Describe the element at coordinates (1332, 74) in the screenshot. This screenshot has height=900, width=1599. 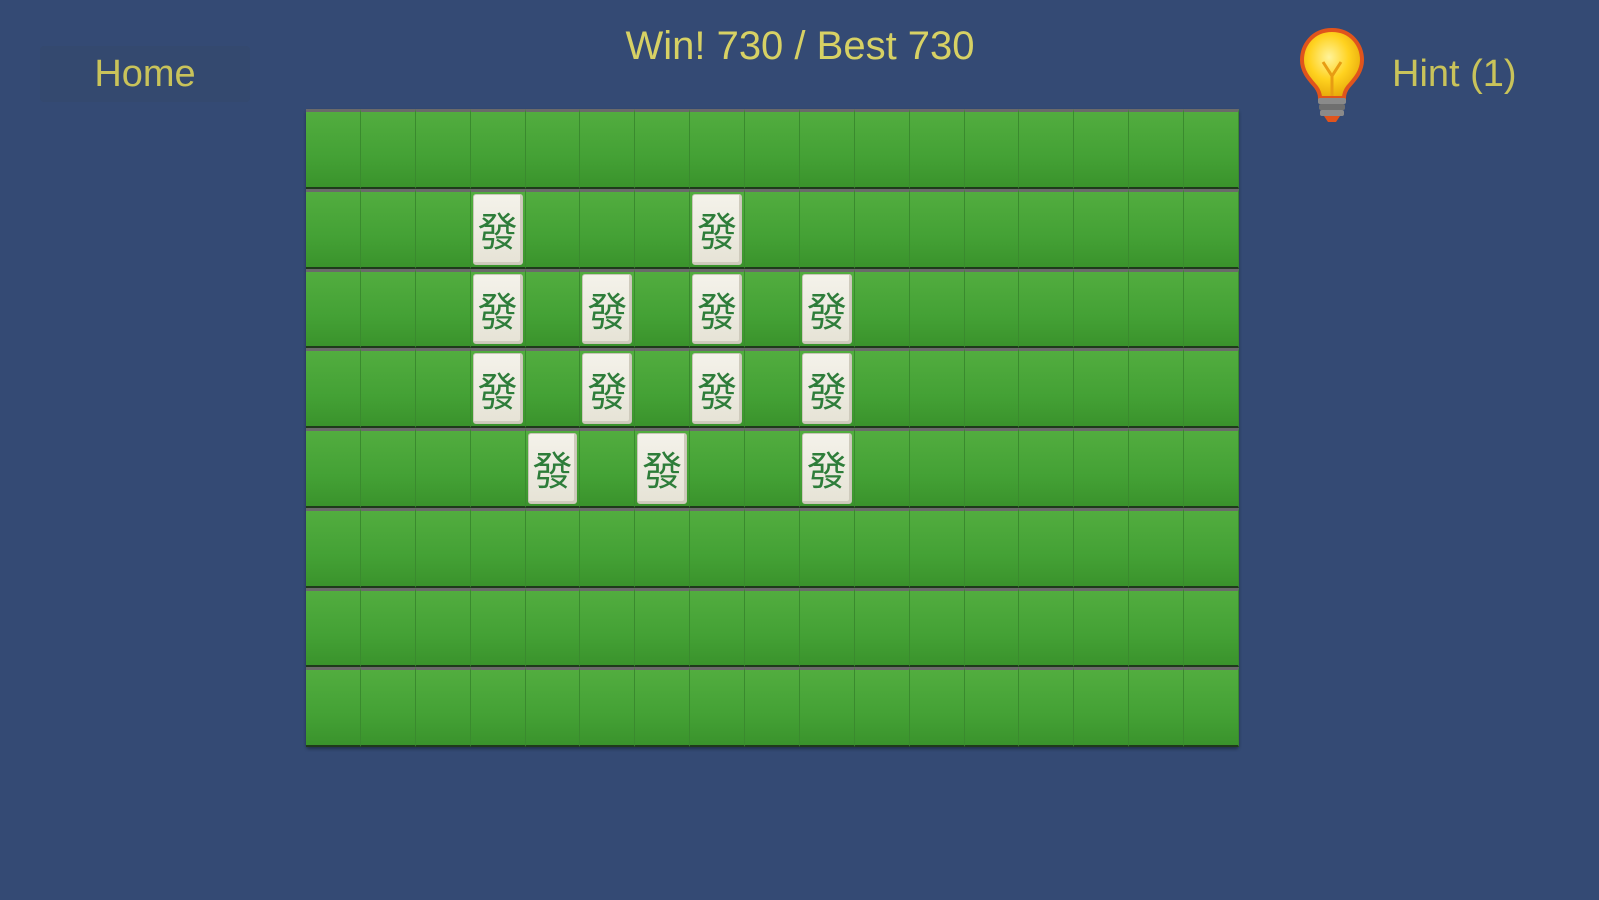
I see `lightbulb-icon` at that location.